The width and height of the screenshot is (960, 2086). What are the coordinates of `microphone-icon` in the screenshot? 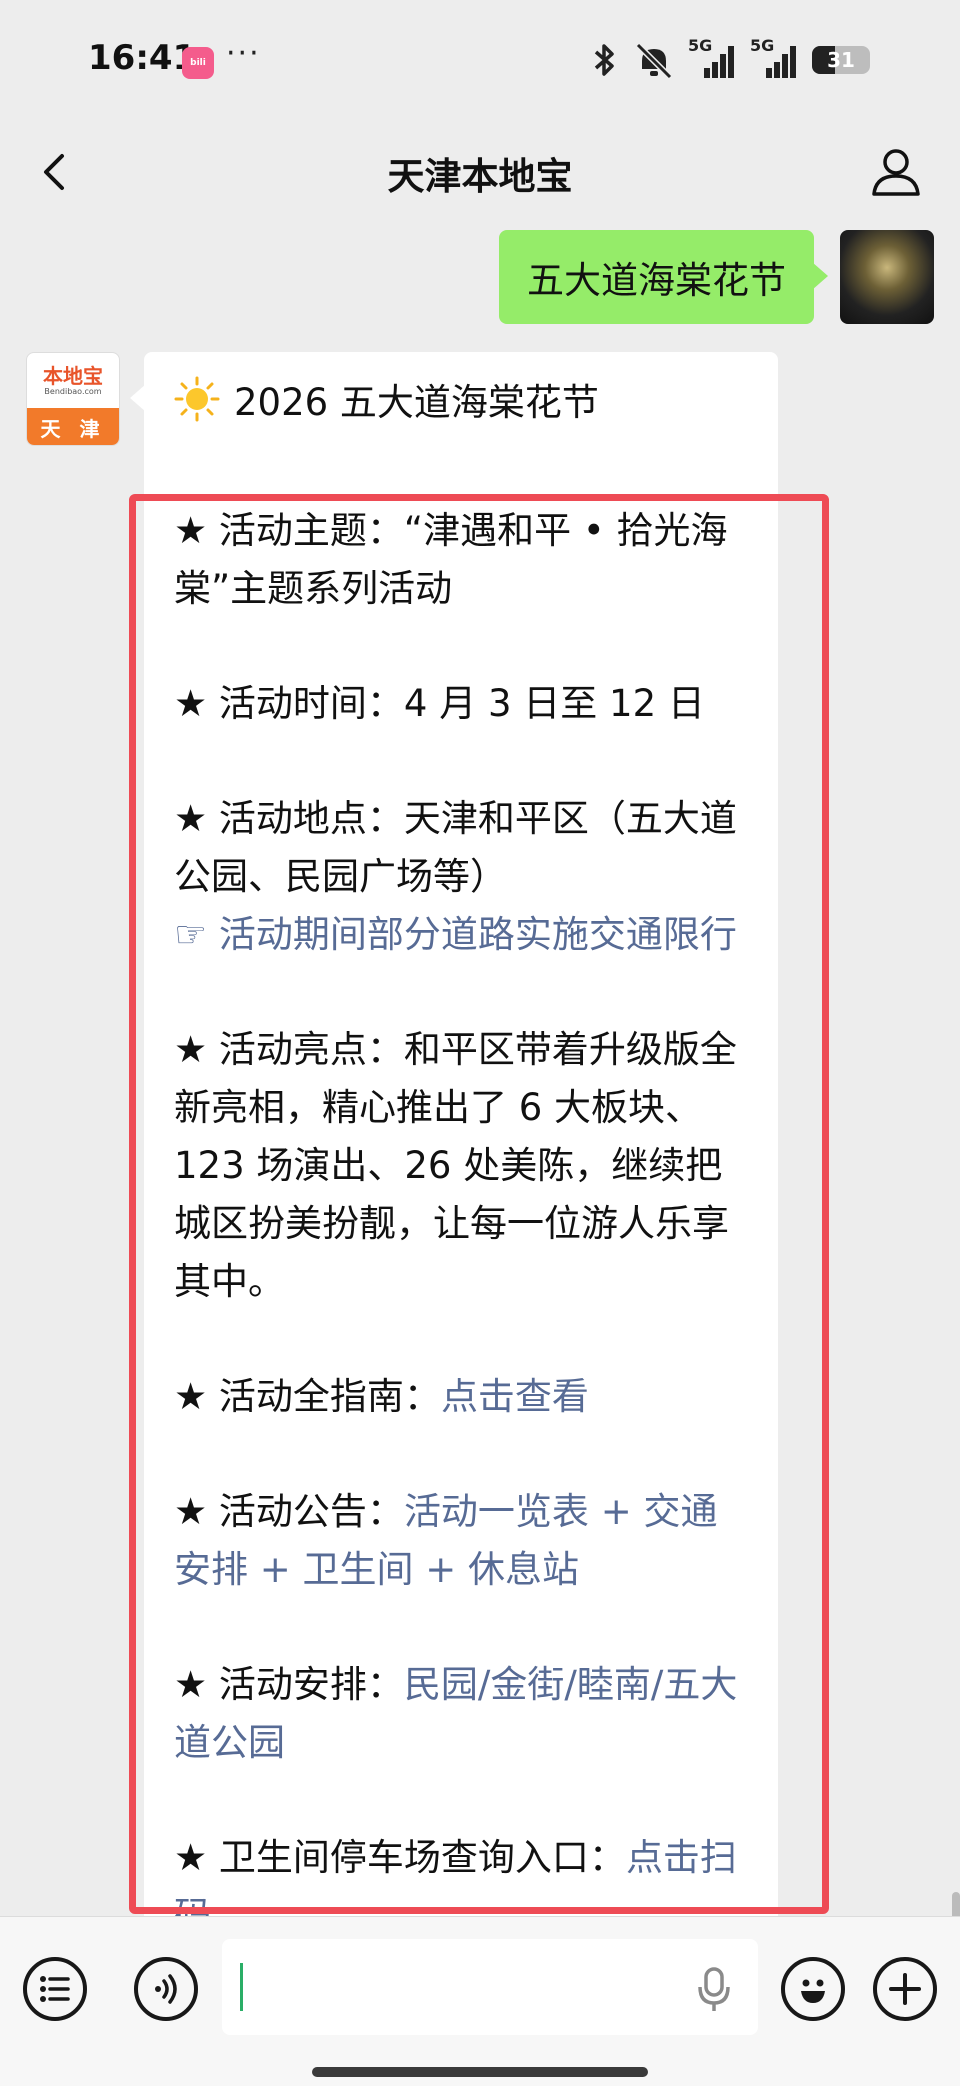 It's located at (714, 1989).